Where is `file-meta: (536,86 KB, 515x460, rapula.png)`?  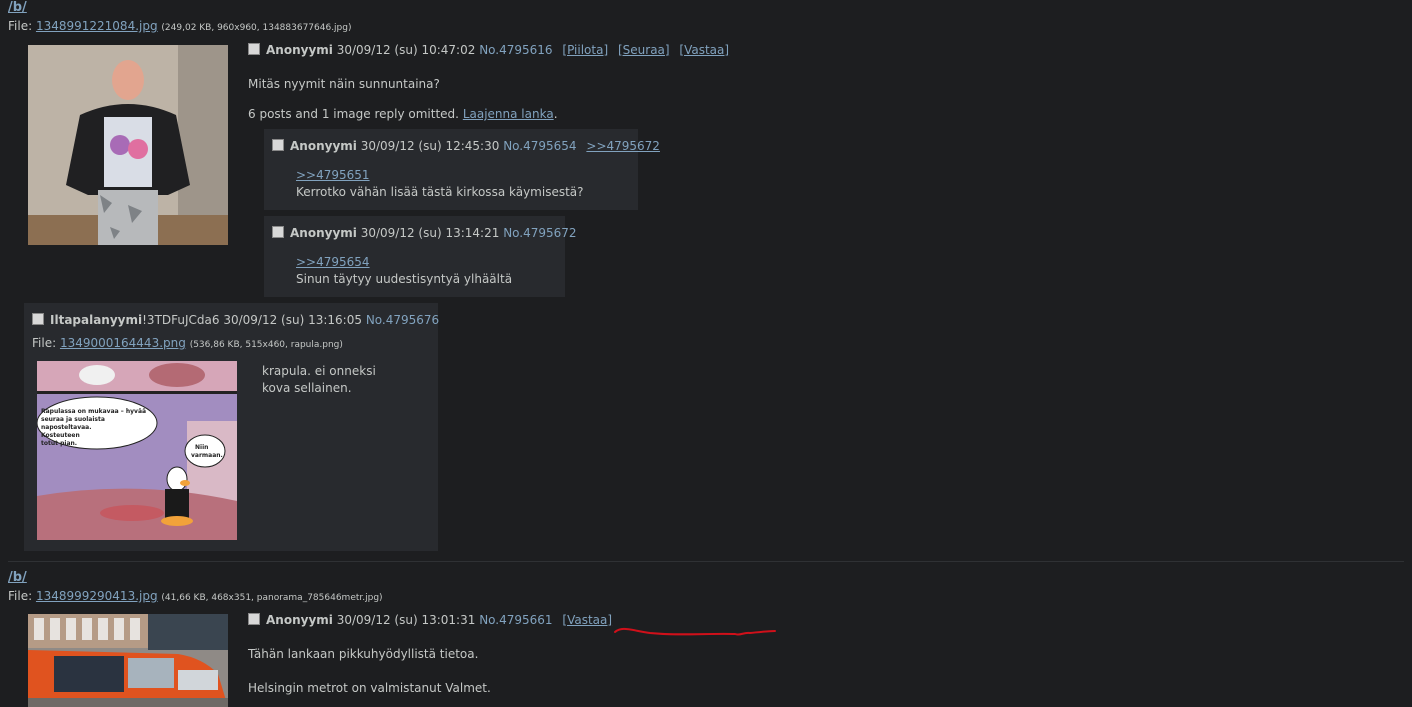
file-meta: (536,86 KB, 515x460, rapula.png) is located at coordinates (266, 345).